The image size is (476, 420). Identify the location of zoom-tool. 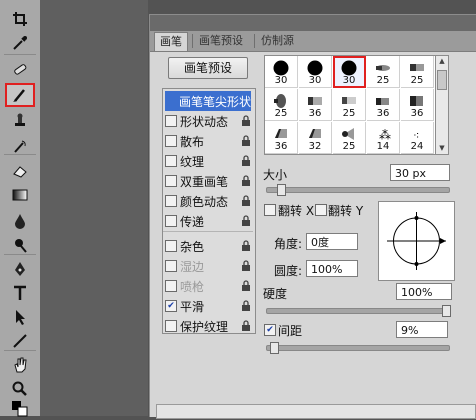
(20, 389).